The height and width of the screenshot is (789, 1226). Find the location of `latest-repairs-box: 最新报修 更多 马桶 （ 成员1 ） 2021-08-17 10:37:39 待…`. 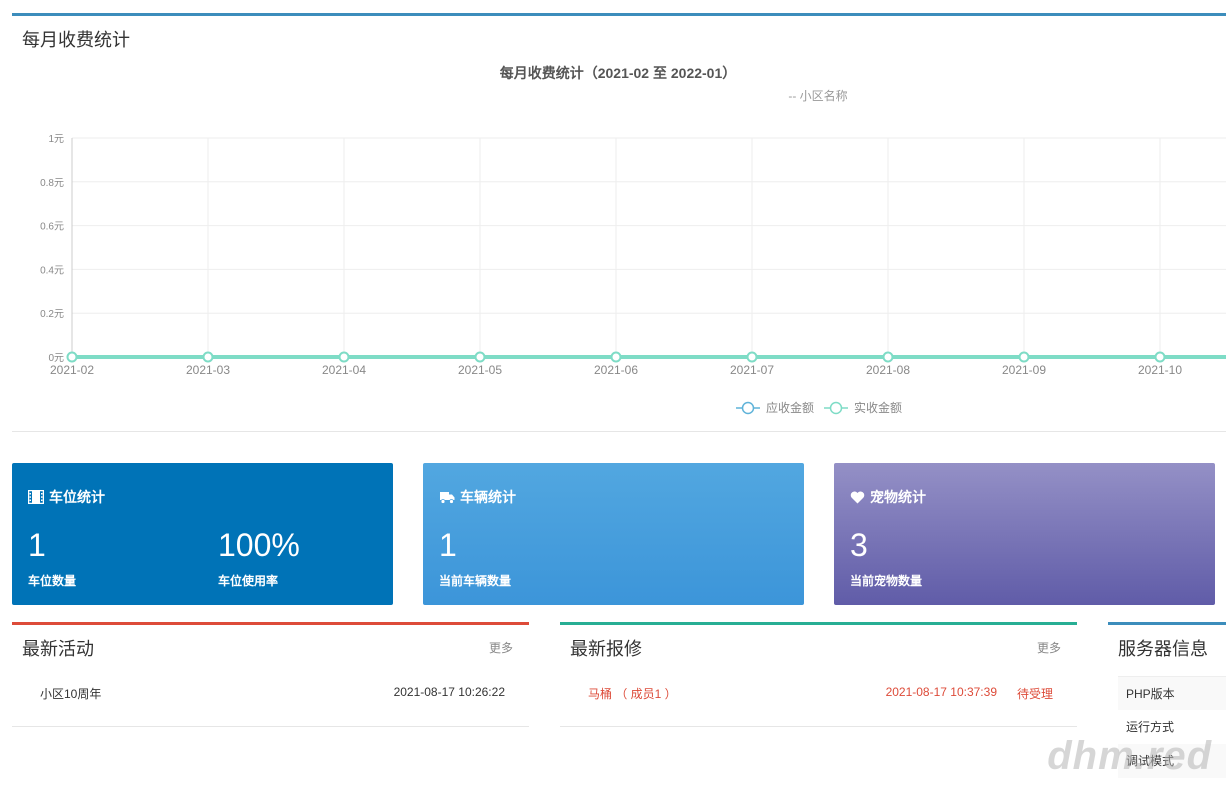

latest-repairs-box: 最新报修 更多 马桶 （ 成员1 ） 2021-08-17 10:37:39 待… is located at coordinates (818, 674).